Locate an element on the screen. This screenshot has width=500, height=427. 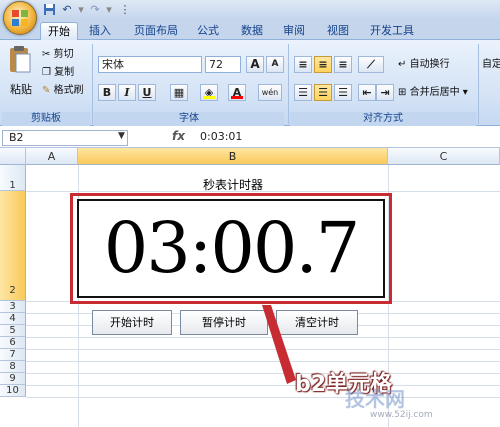
watermark-text: 技术网 is located at coordinates (375, 399).